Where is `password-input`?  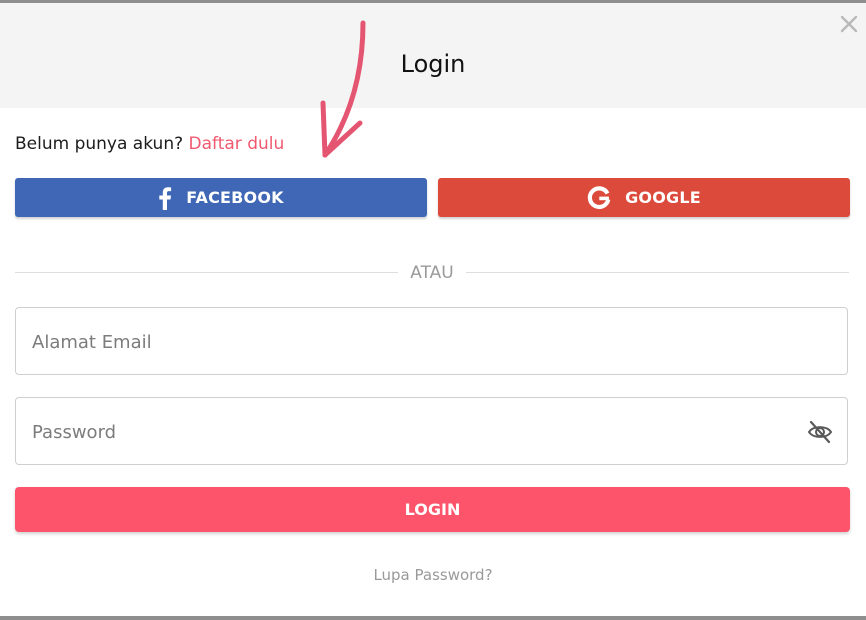 password-input is located at coordinates (412, 432).